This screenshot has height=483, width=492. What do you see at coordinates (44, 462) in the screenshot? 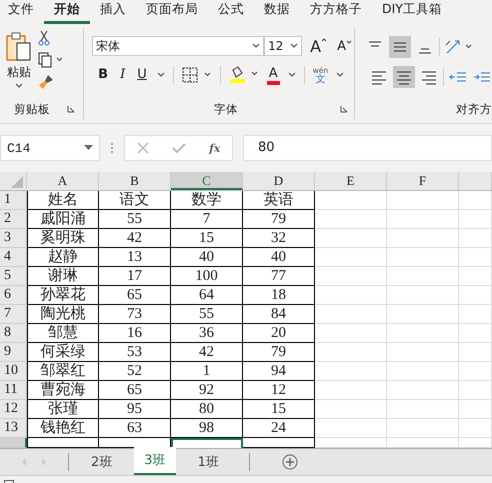
I see `scroll-right-icon` at bounding box center [44, 462].